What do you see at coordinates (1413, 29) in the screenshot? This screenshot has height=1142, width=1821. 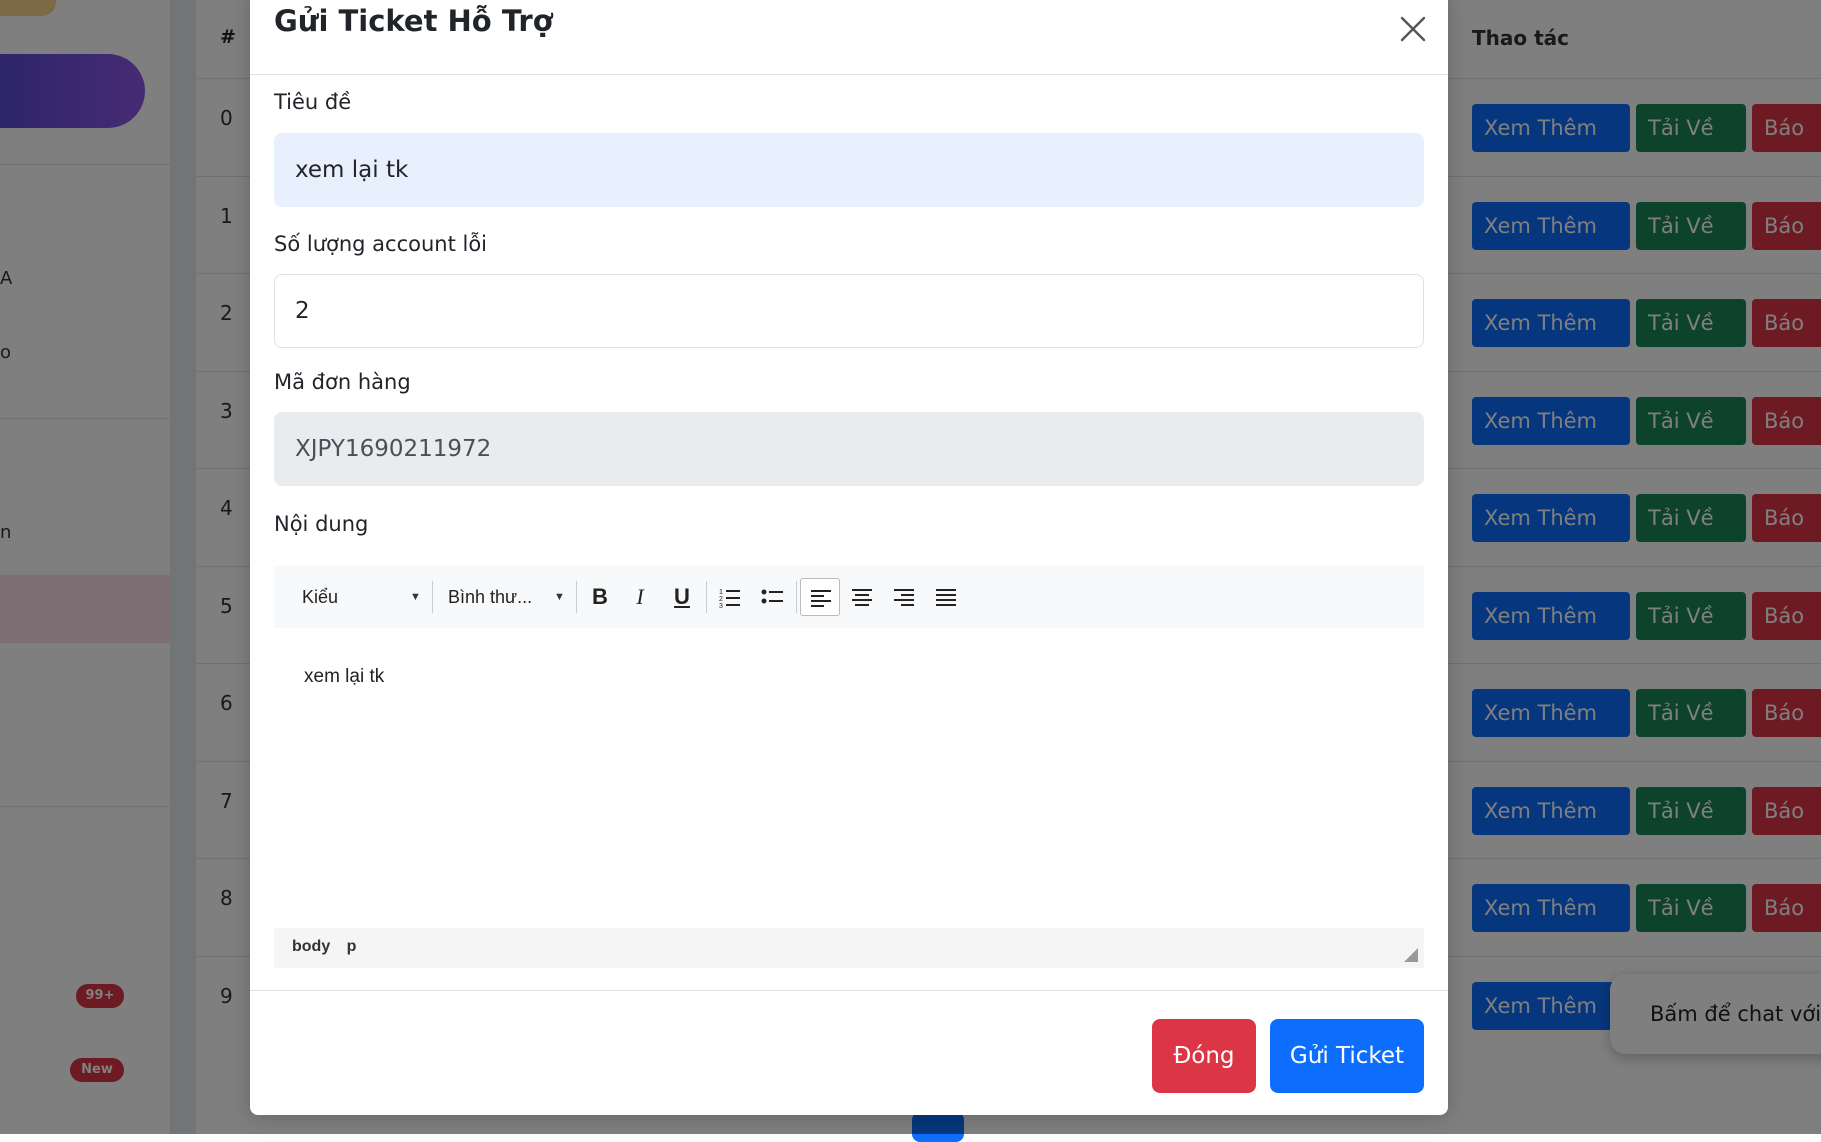 I see `close-icon` at bounding box center [1413, 29].